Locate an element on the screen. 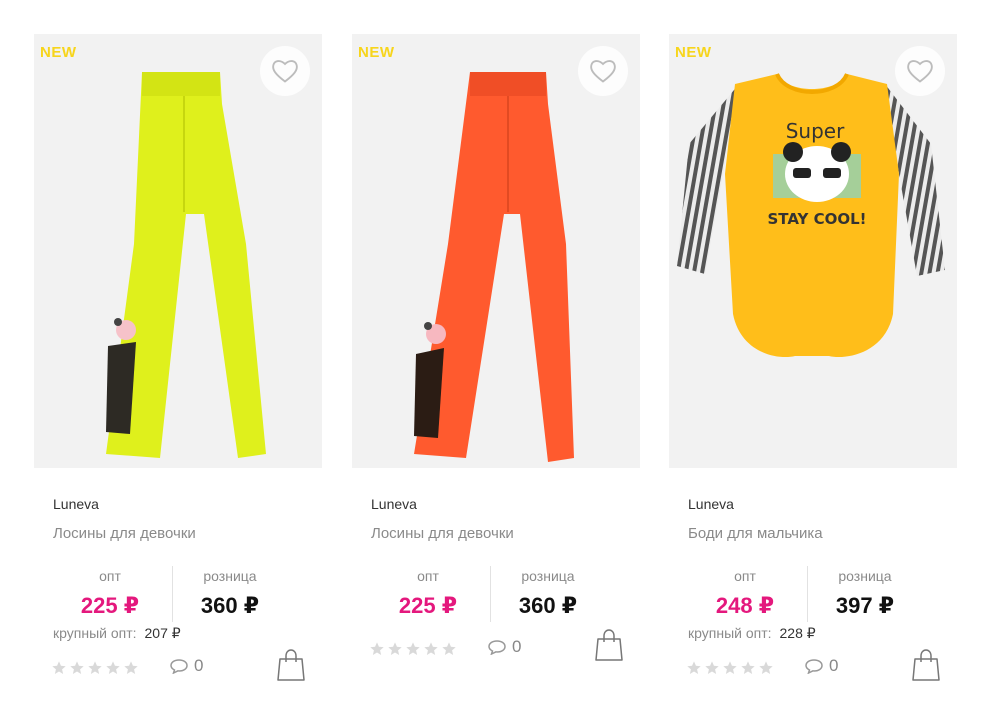 Image resolution: width=984 pixels, height=708 pixels. bulk-value: 228 ₽ is located at coordinates (797, 633).